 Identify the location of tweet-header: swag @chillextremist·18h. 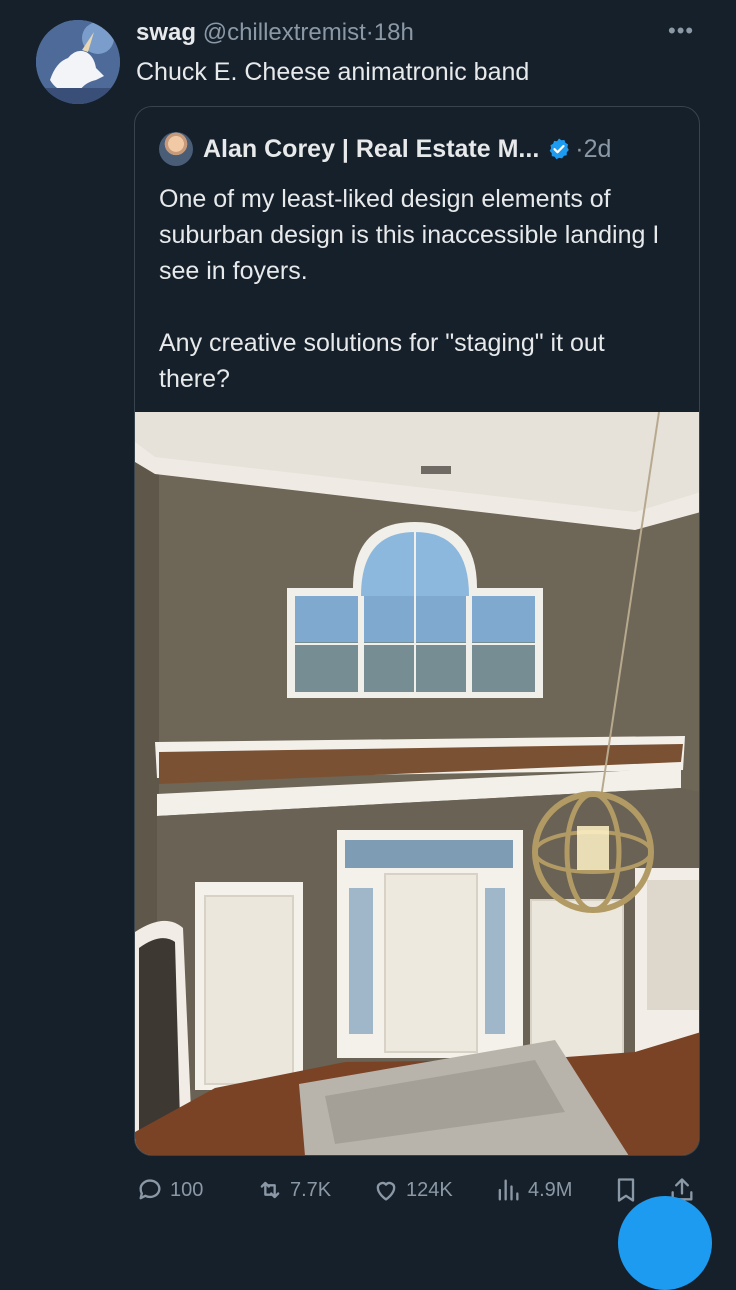
(275, 33).